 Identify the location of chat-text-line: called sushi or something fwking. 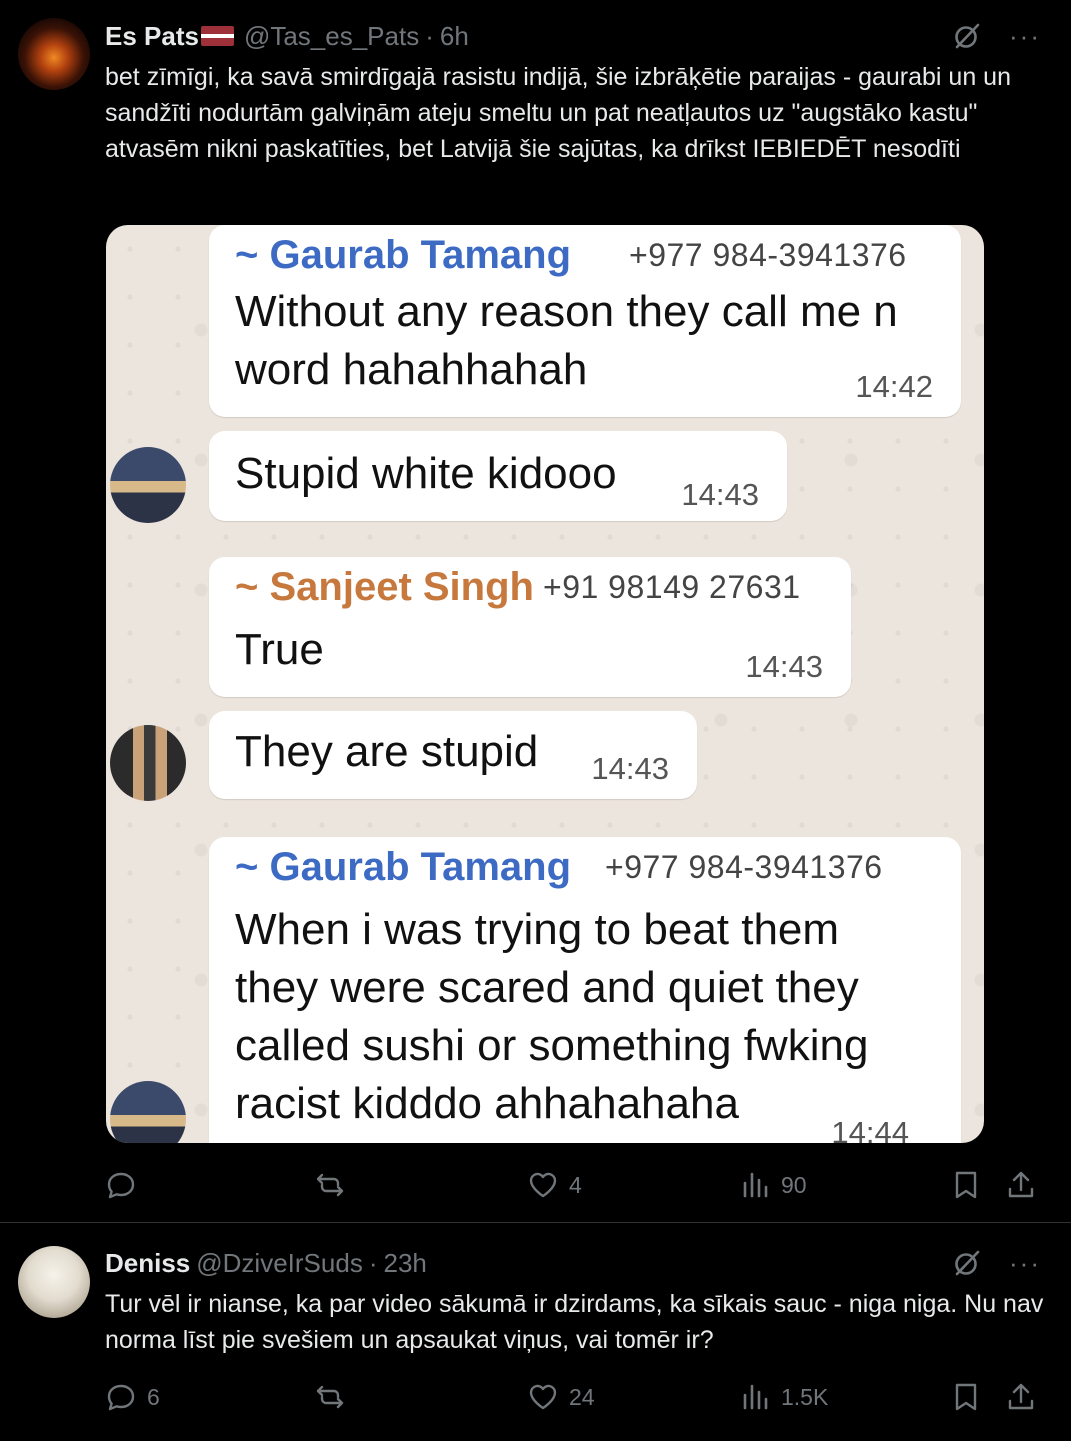
(552, 1045).